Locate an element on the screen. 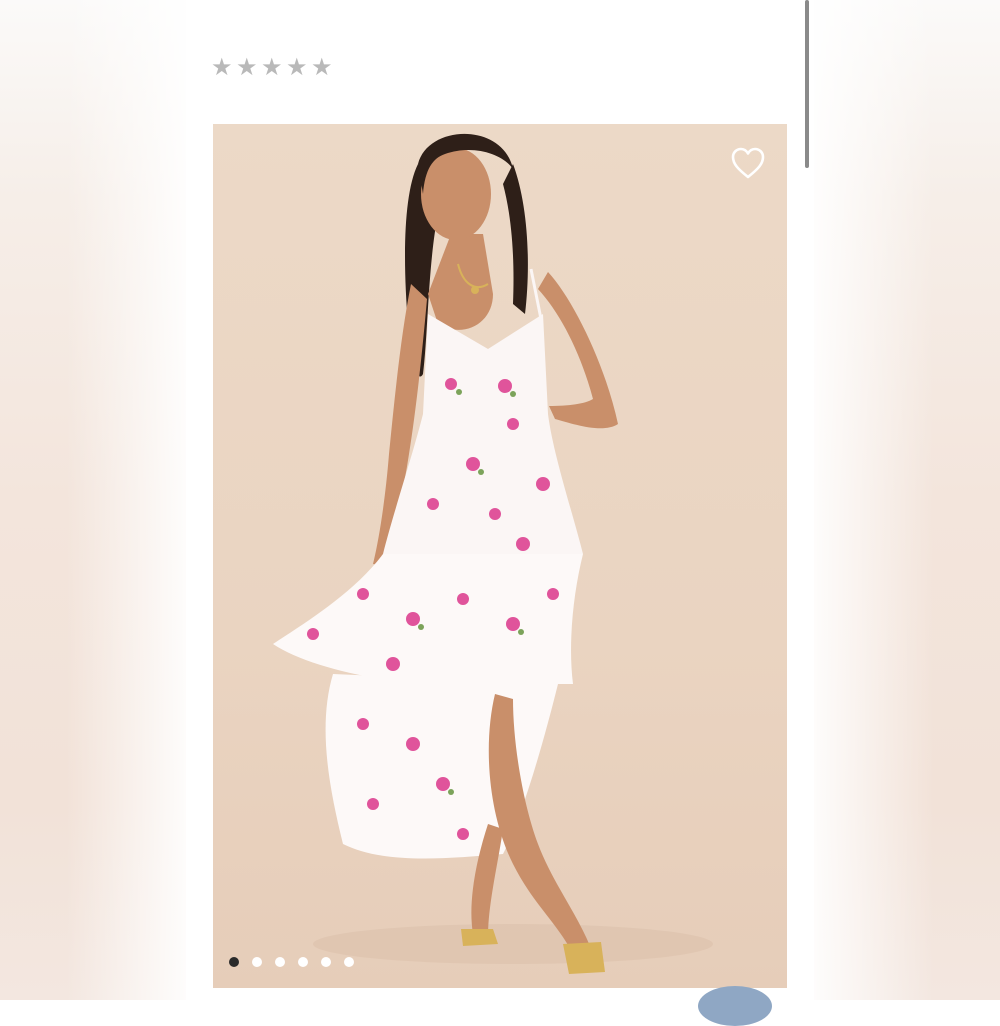  favorite-heart-icon is located at coordinates (748, 163).